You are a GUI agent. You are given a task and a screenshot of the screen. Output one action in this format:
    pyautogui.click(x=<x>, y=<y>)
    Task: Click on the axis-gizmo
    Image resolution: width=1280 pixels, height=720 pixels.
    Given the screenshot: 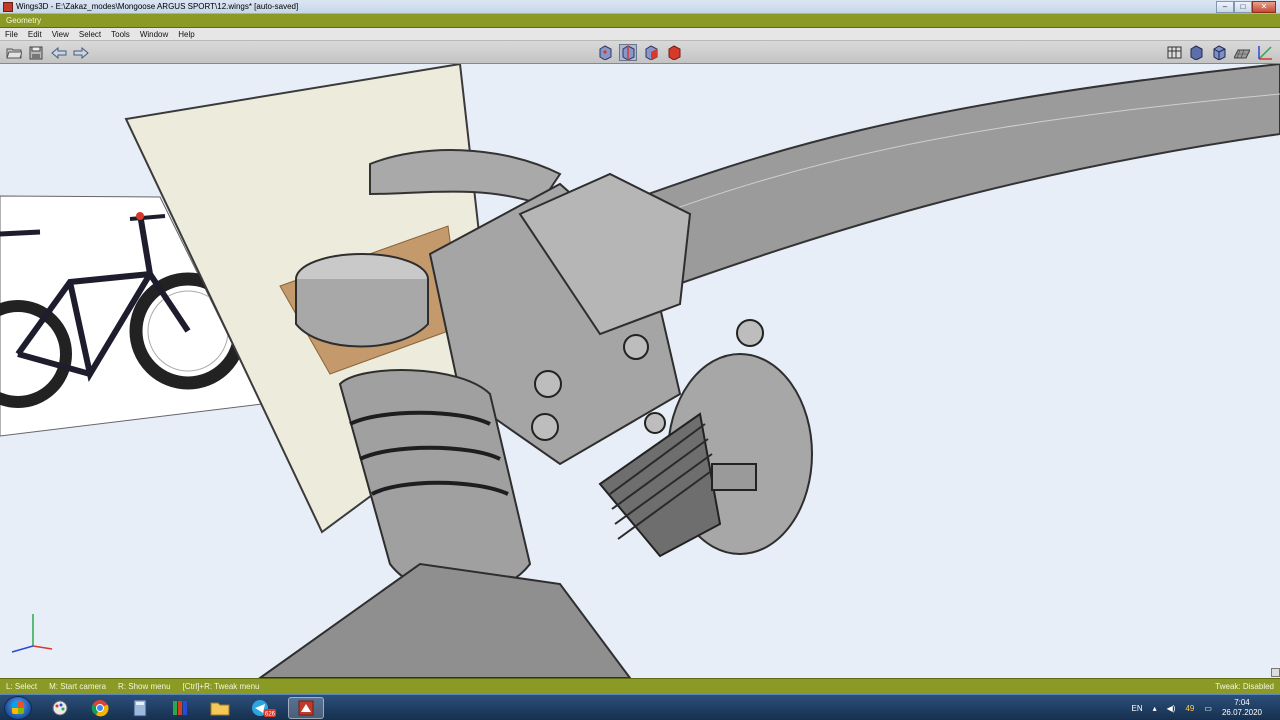 What is the action you would take?
    pyautogui.click(x=32, y=633)
    